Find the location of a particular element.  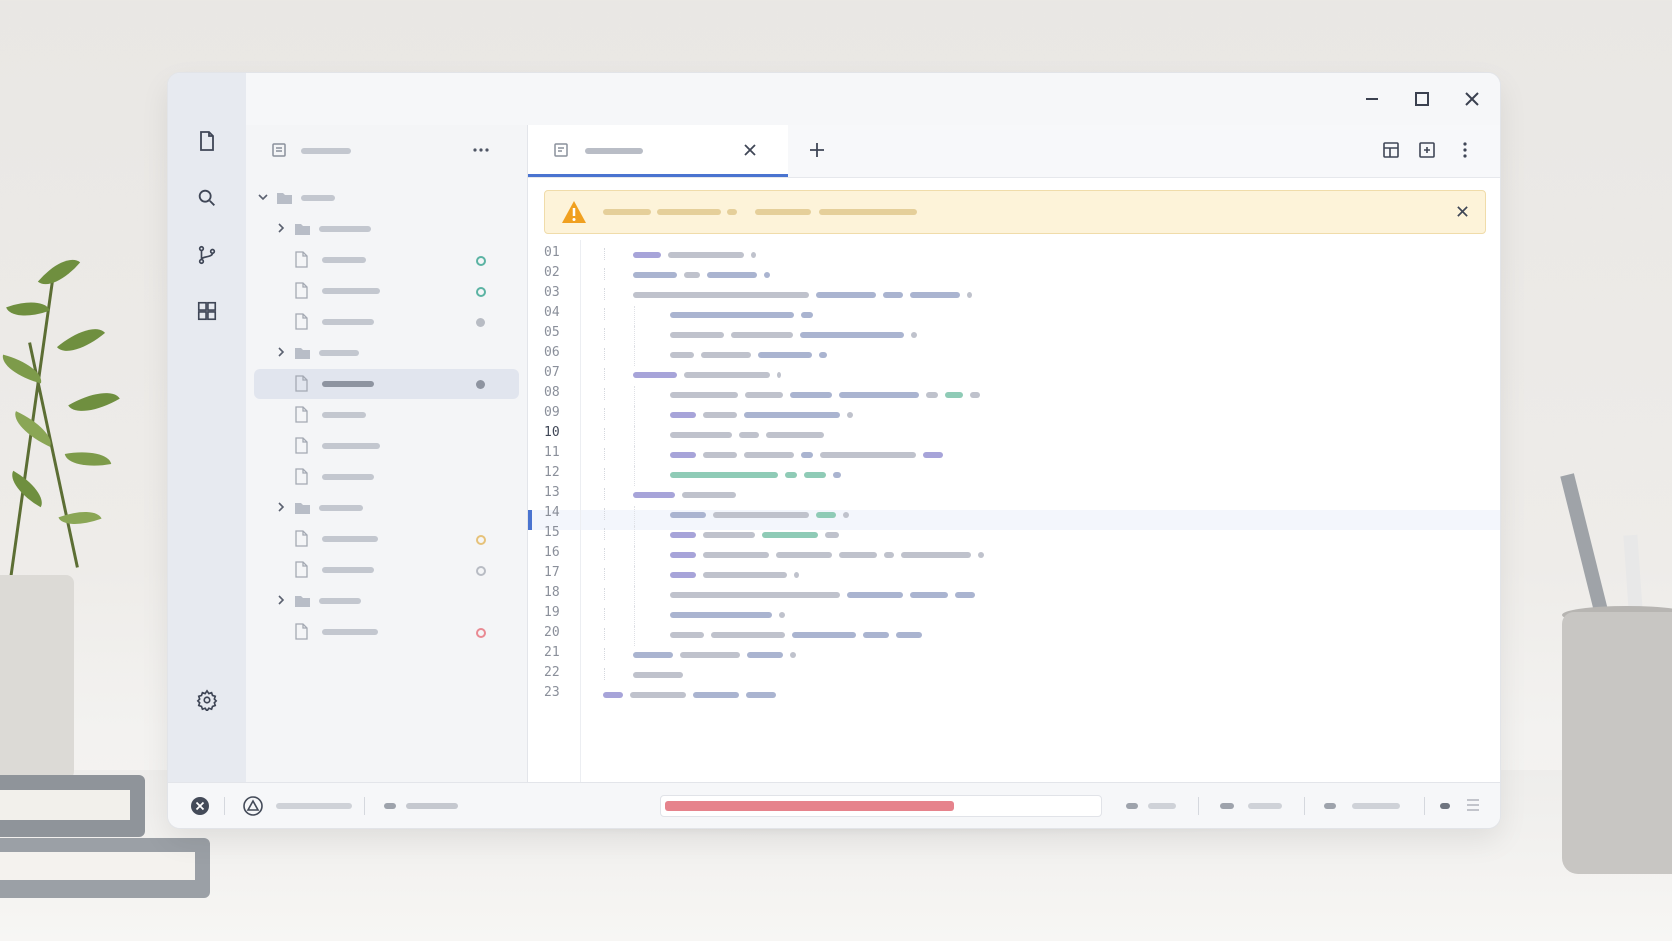

search-icon is located at coordinates (207, 198).